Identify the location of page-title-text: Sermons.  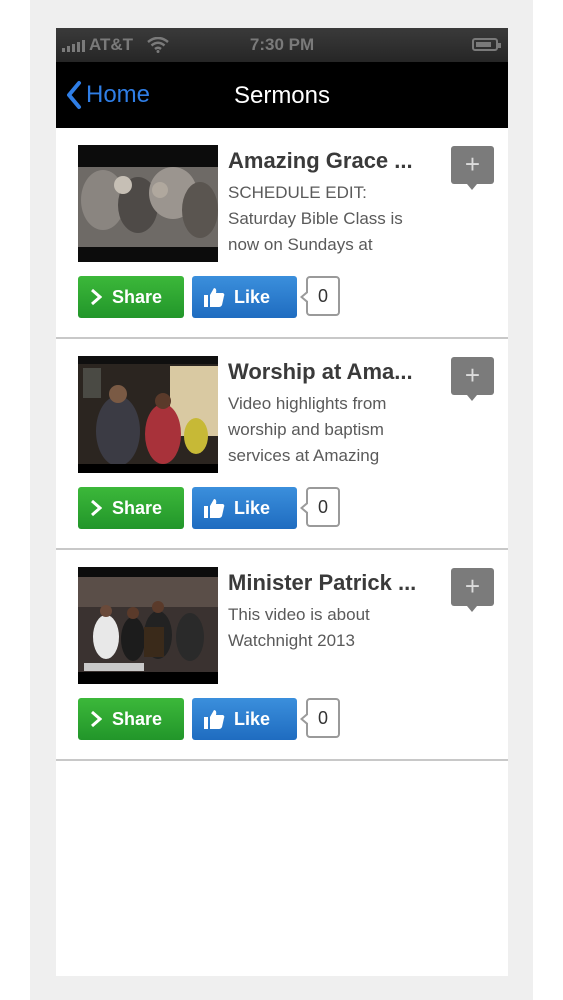
(282, 95).